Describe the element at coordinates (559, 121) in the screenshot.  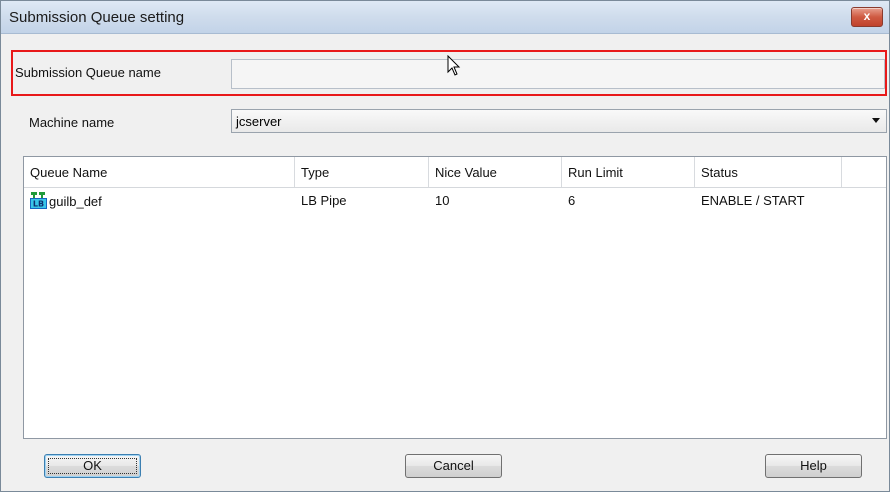
I see `machine-name-select: jcserver` at that location.